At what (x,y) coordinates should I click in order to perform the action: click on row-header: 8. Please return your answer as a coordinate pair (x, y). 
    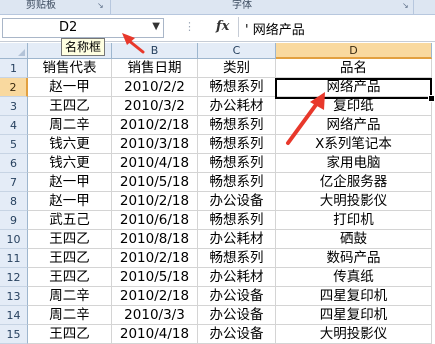
    Looking at the image, I should click on (14, 201).